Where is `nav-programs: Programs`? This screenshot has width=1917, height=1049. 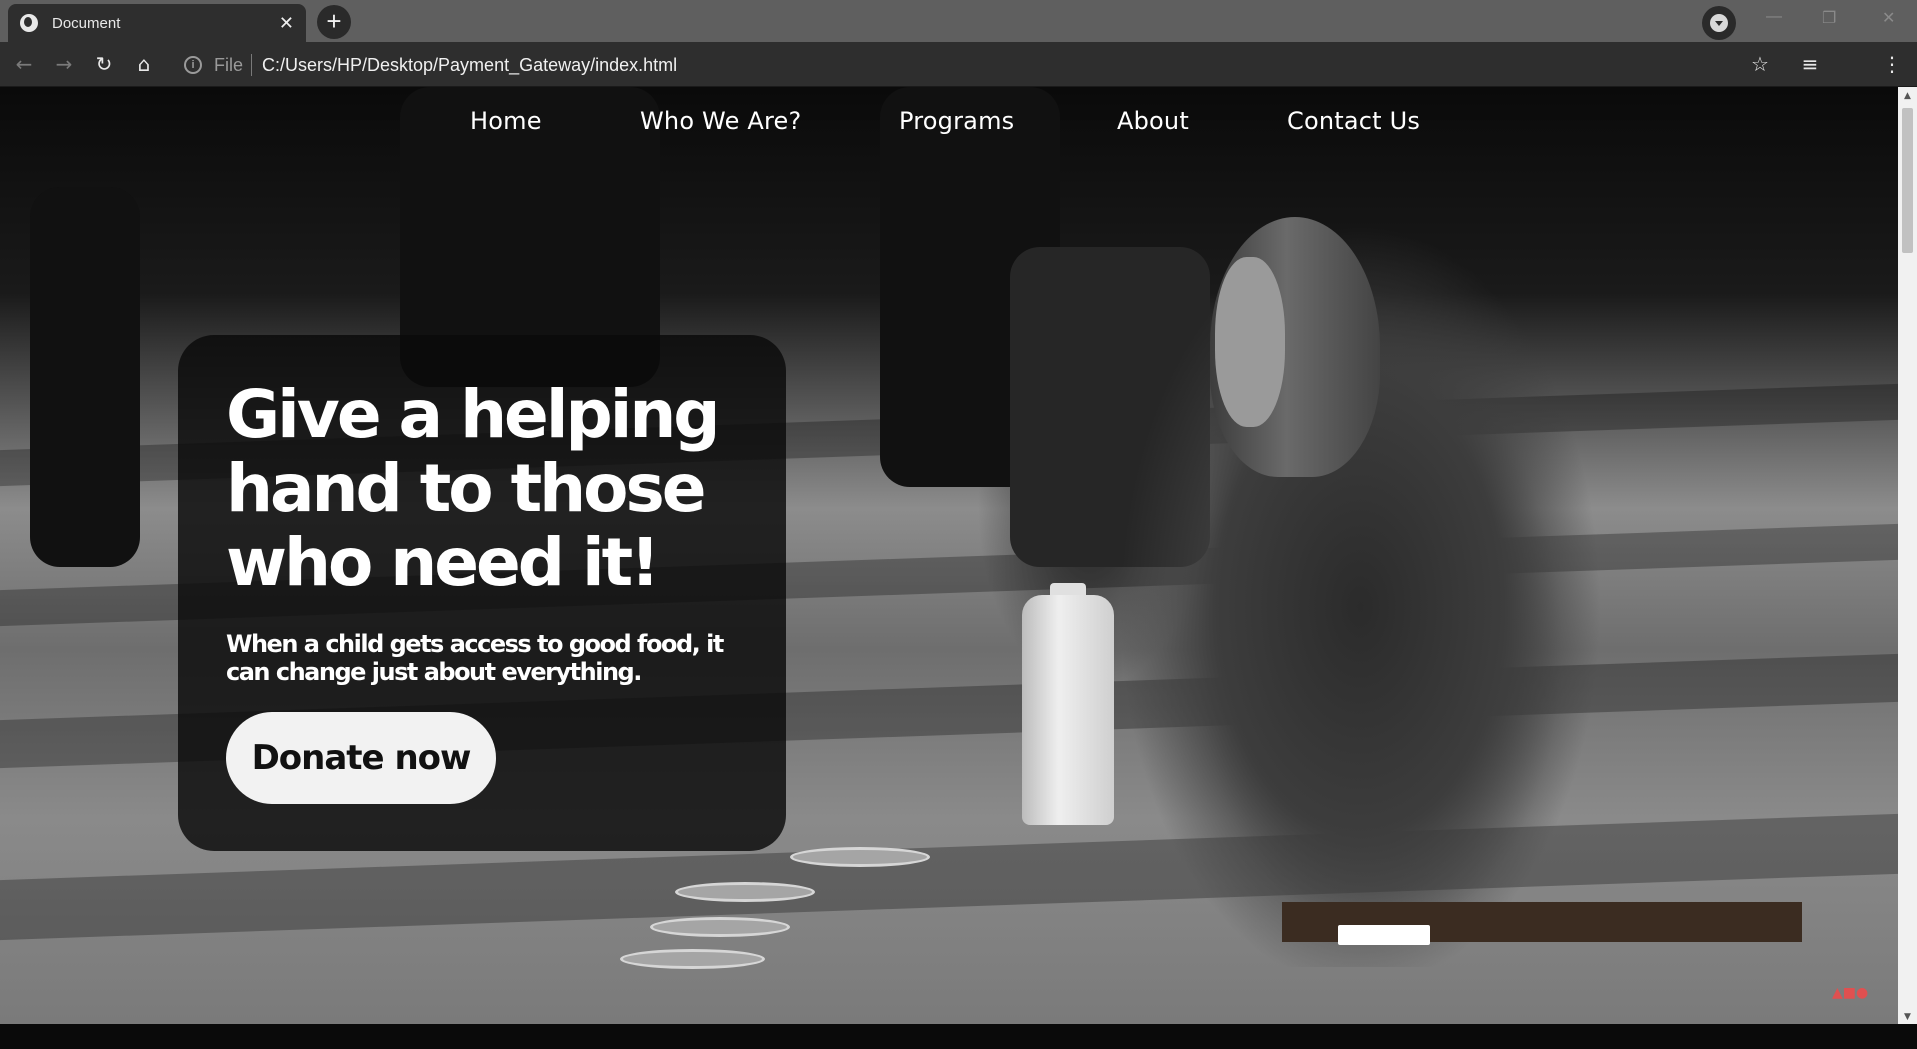 nav-programs: Programs is located at coordinates (956, 121).